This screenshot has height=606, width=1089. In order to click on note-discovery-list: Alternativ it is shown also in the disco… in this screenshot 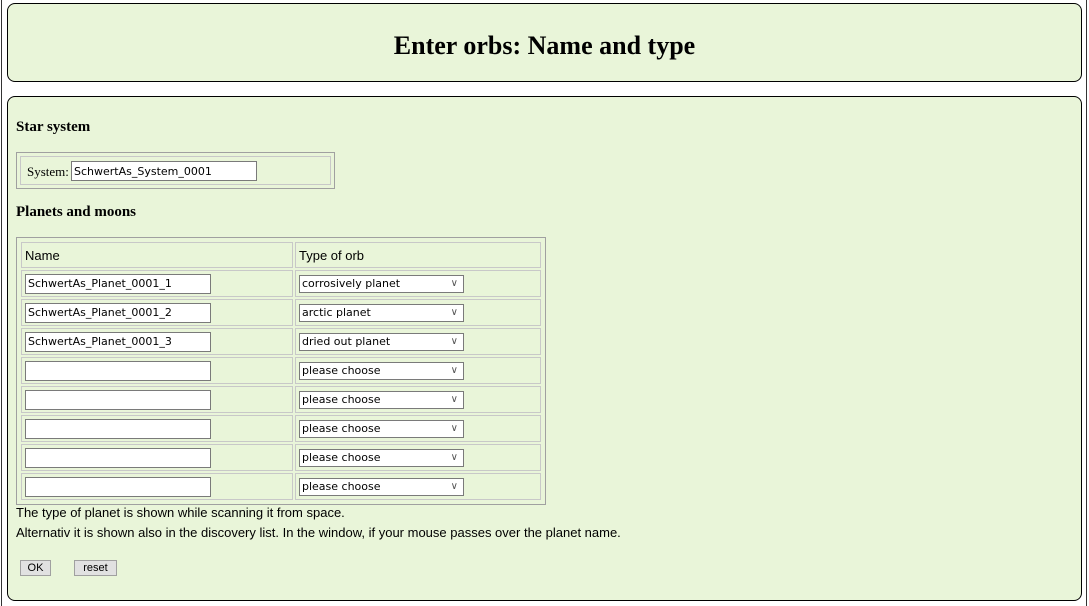, I will do `click(318, 532)`.